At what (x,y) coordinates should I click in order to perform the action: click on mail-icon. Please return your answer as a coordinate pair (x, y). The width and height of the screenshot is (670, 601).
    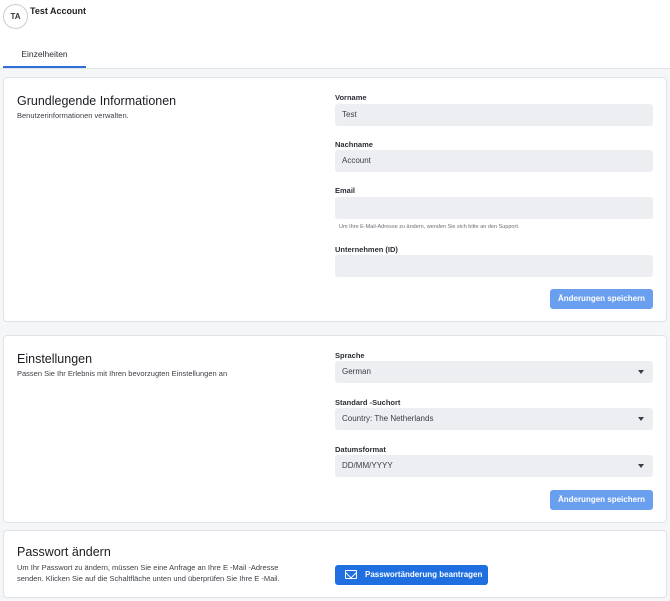
    Looking at the image, I should click on (351, 574).